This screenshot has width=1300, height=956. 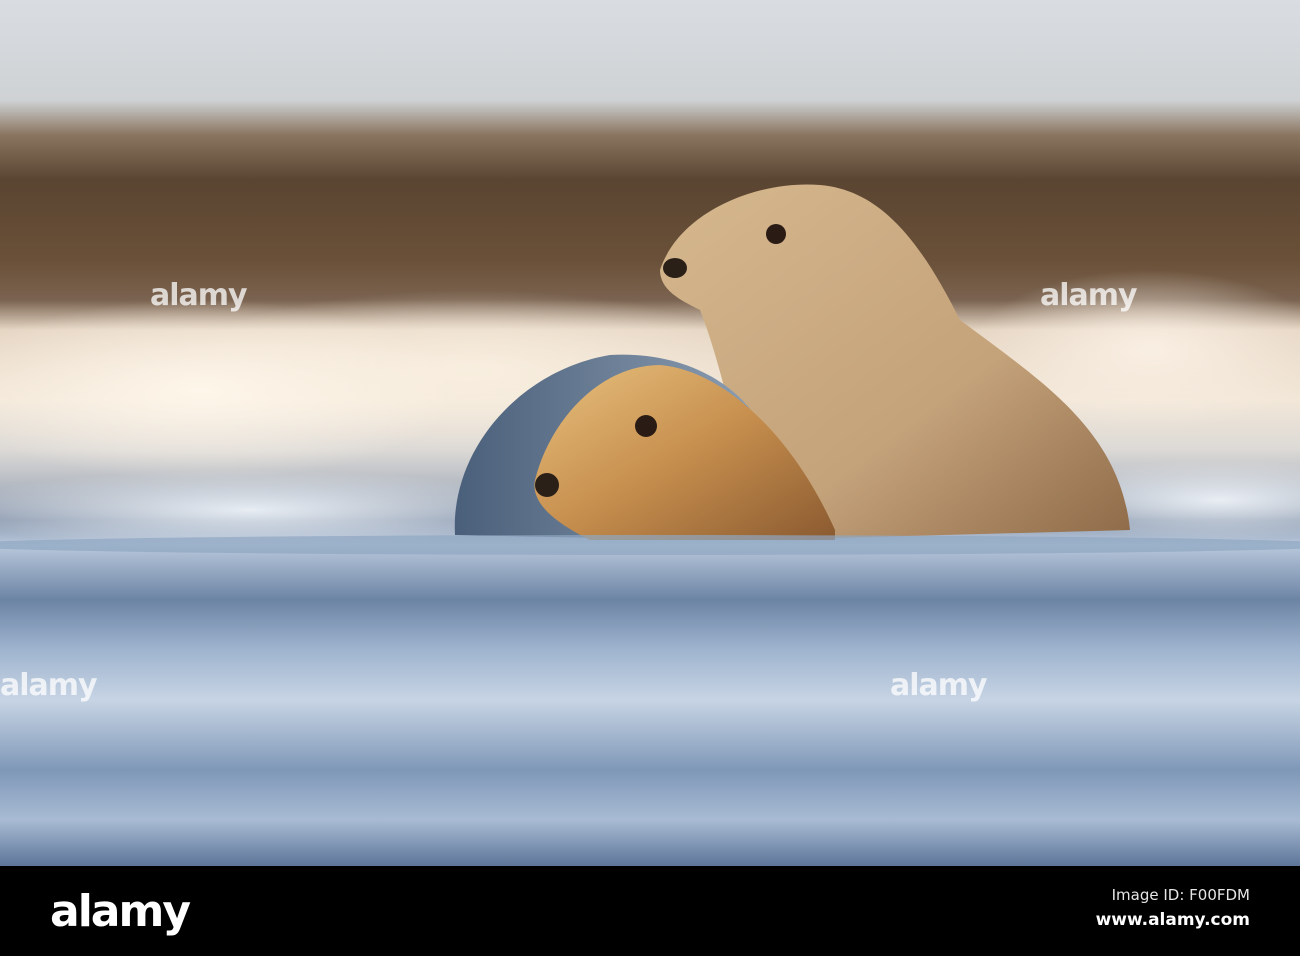 What do you see at coordinates (646, 426) in the screenshot?
I see `front-seal-eye` at bounding box center [646, 426].